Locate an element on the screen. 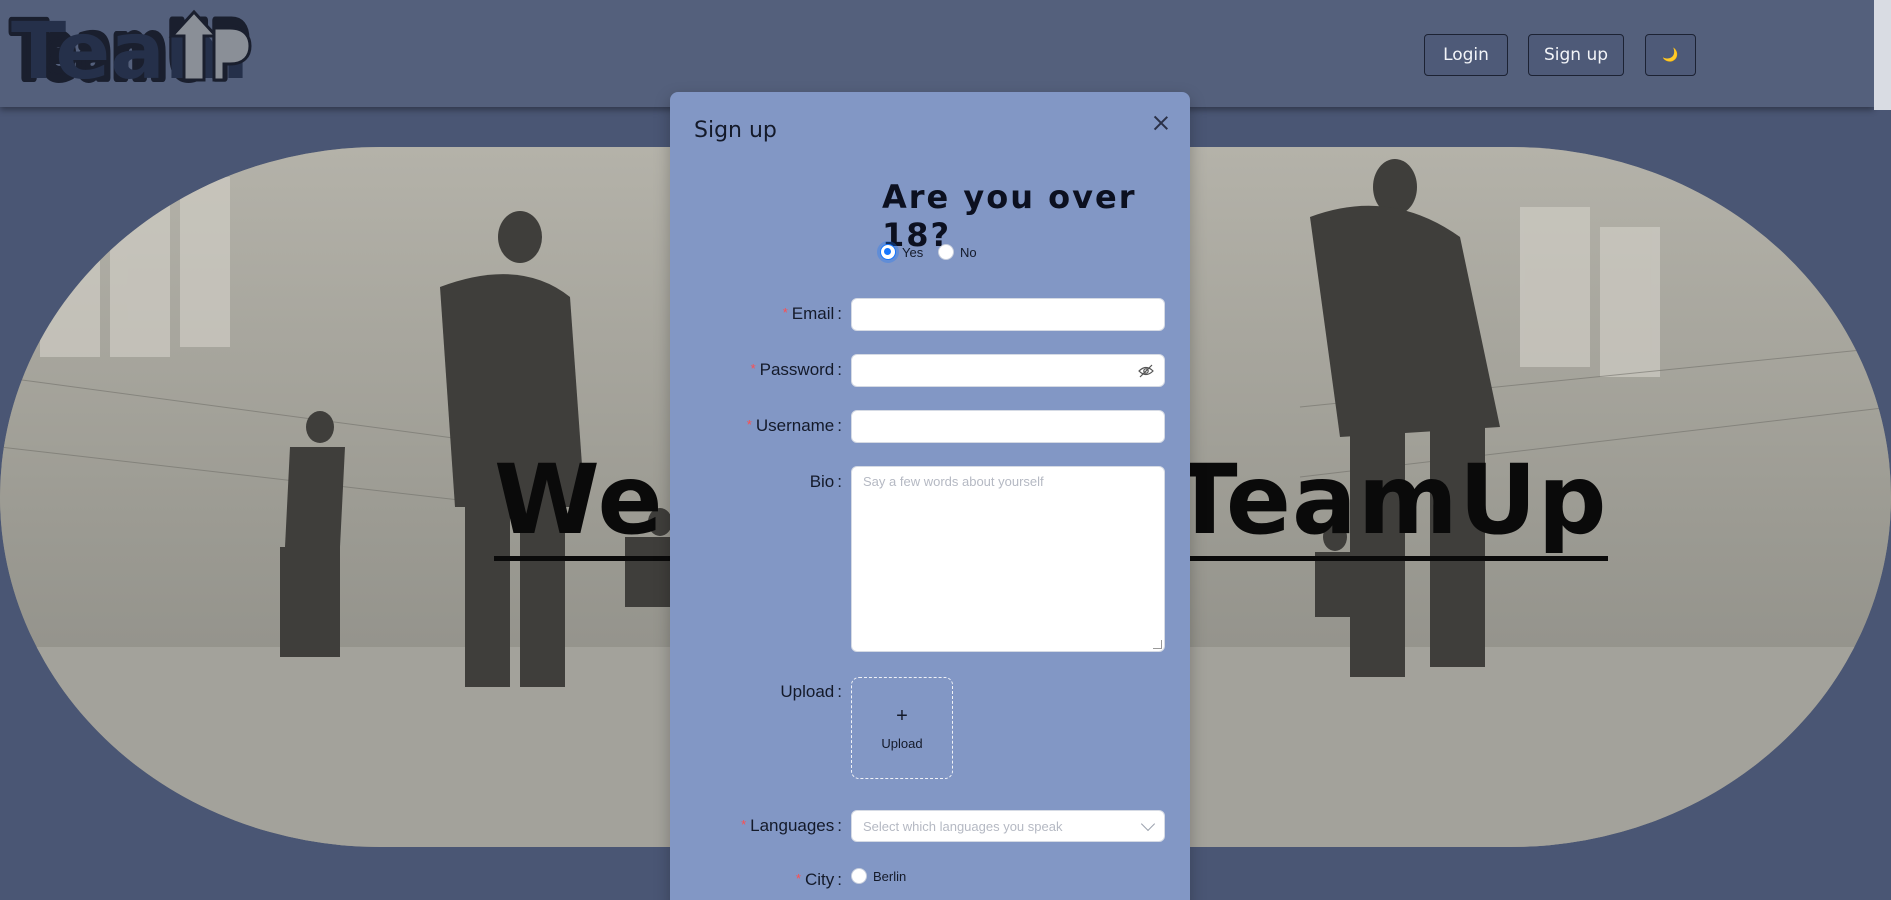 Image resolution: width=1891 pixels, height=900 pixels. plus-icon: + is located at coordinates (902, 715).